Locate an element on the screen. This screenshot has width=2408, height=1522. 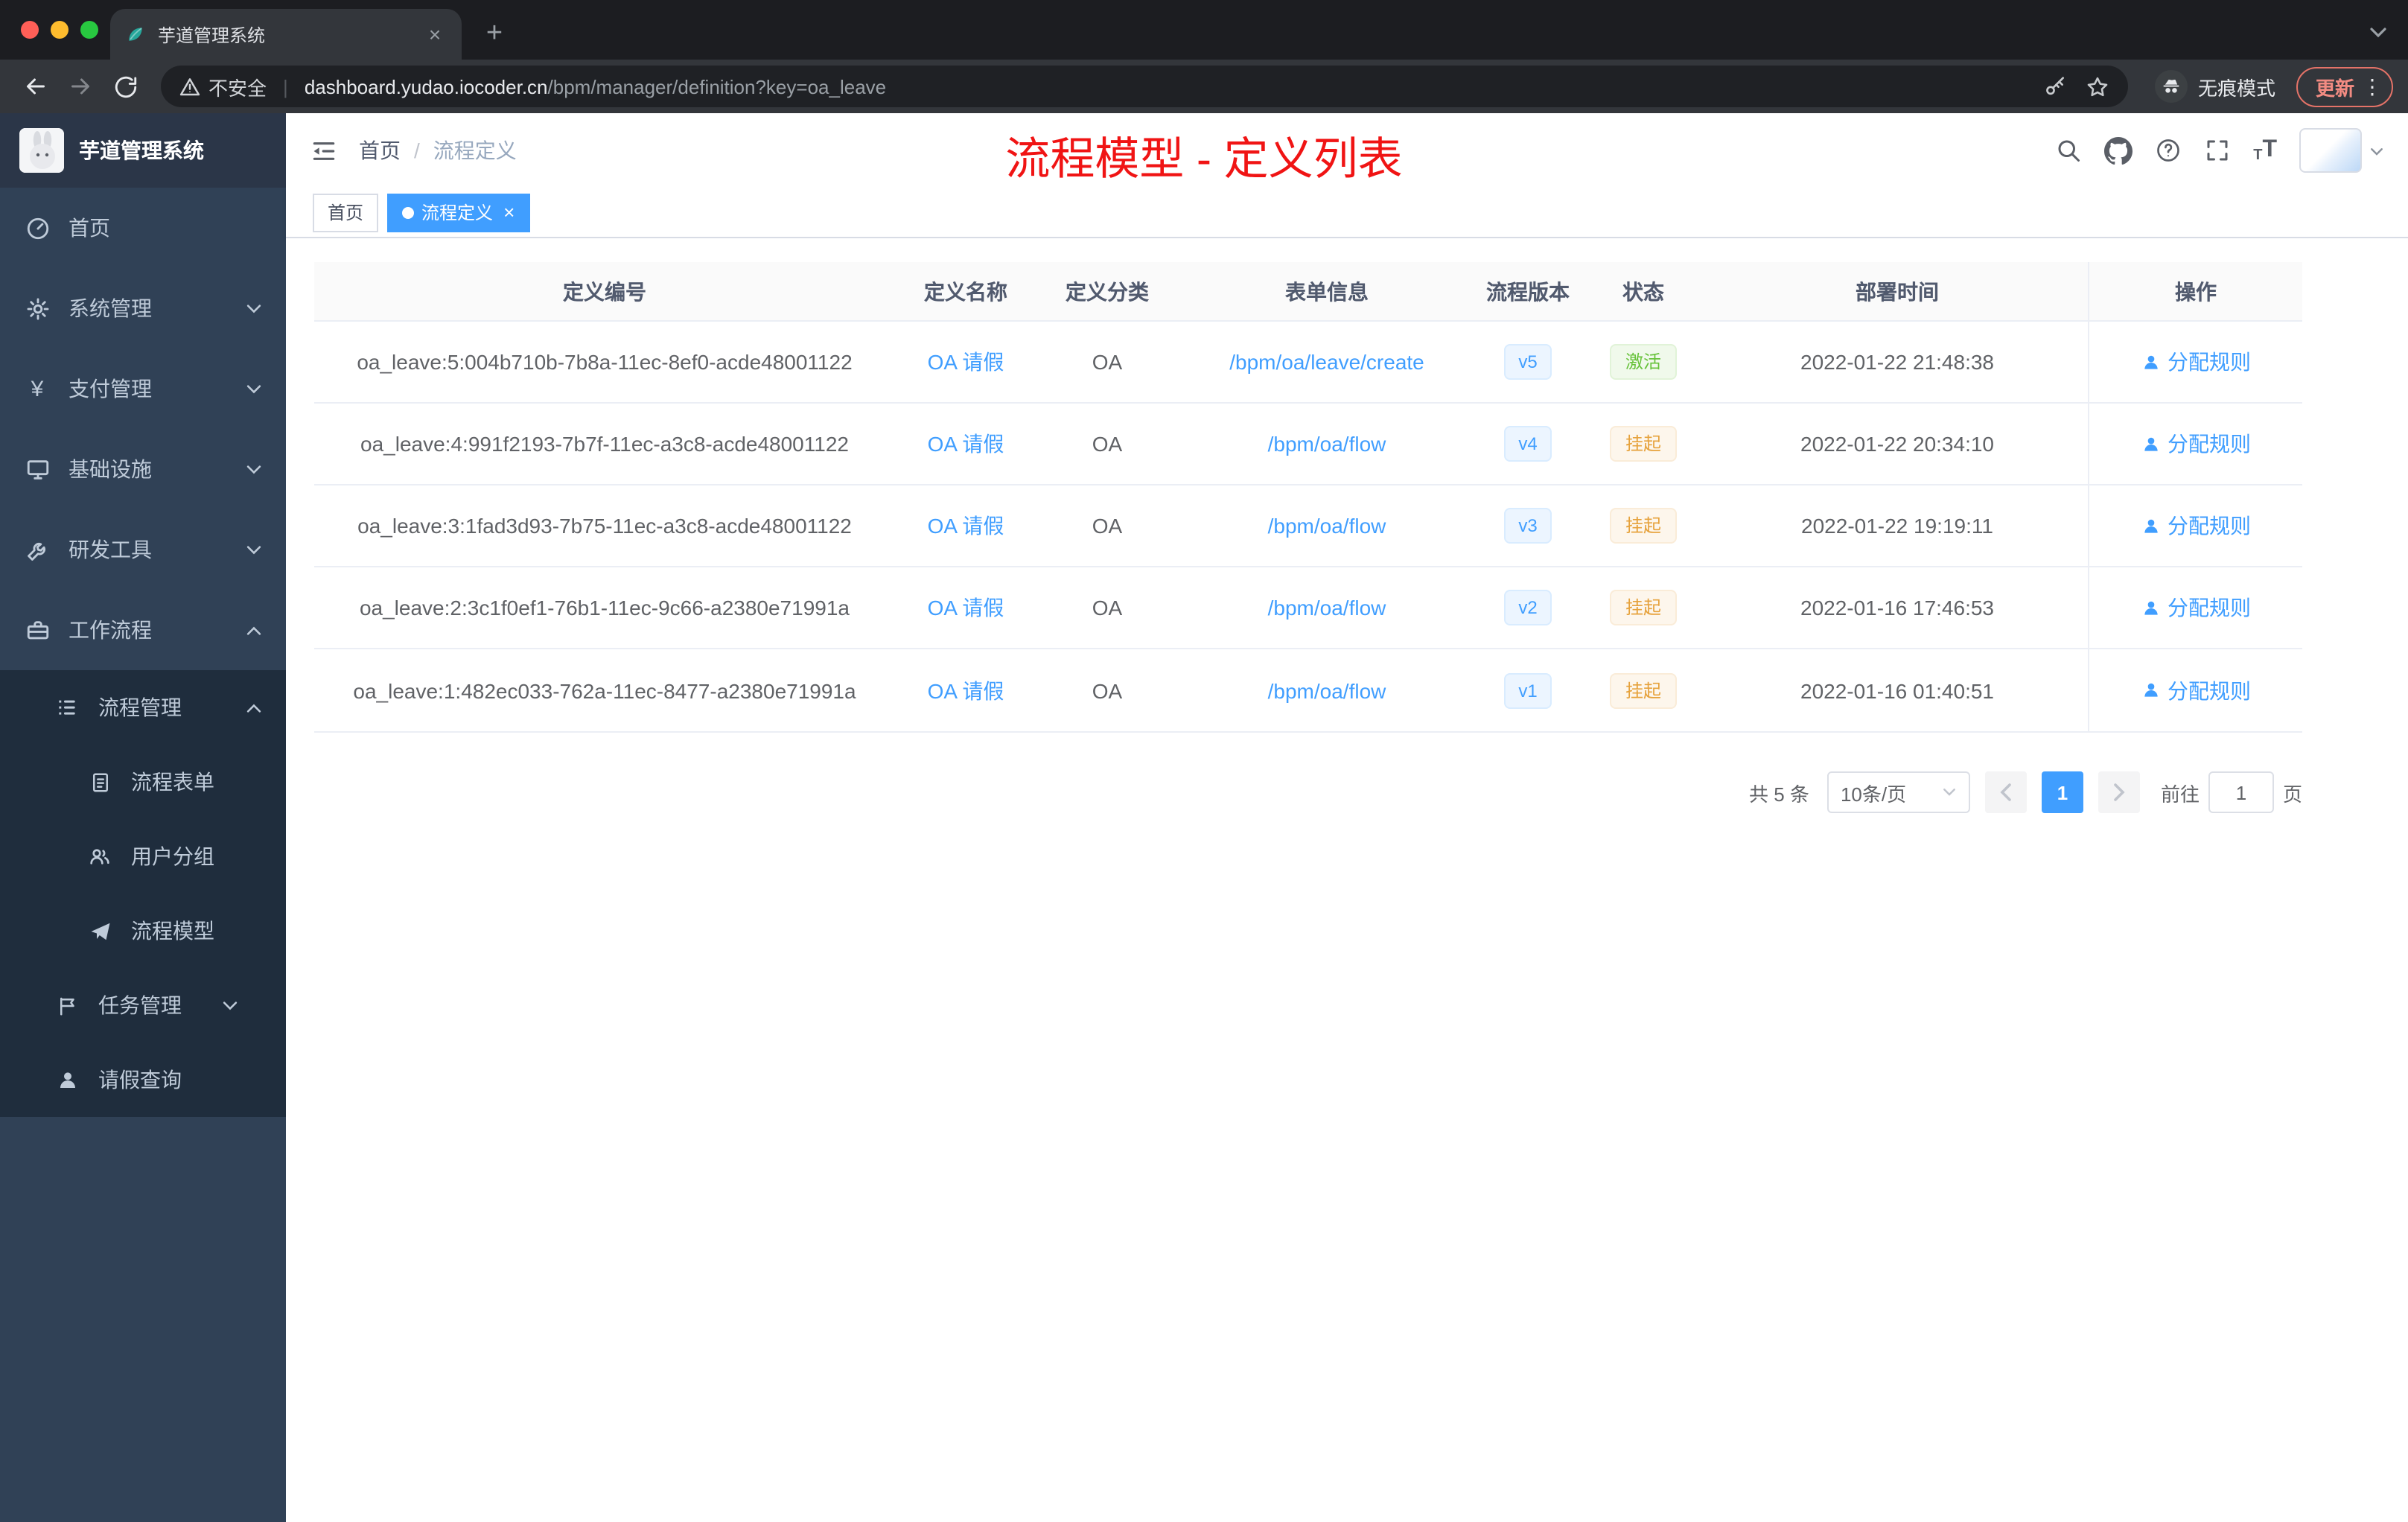
breadcrumb: 首页 / 流程定义 is located at coordinates (438, 150).